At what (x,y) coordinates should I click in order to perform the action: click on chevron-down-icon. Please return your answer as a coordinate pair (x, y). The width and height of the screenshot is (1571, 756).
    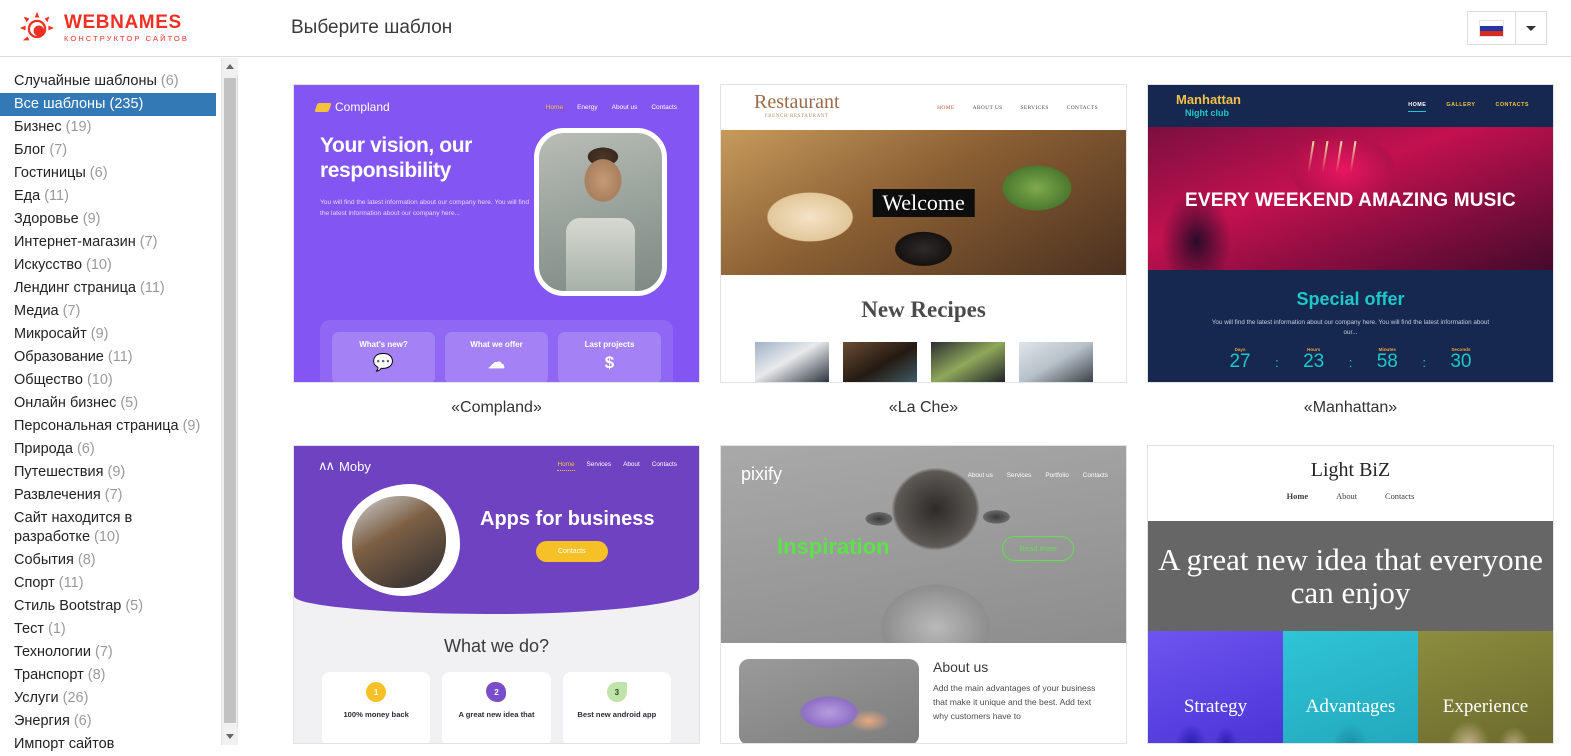
    Looking at the image, I should click on (1531, 28).